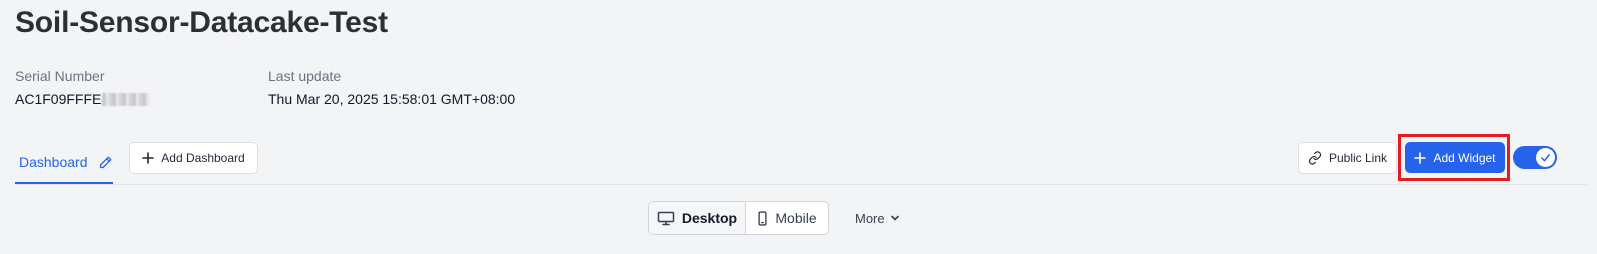 The width and height of the screenshot is (1597, 254). What do you see at coordinates (203, 158) in the screenshot?
I see `add-dashboard-label: Add Dashboard` at bounding box center [203, 158].